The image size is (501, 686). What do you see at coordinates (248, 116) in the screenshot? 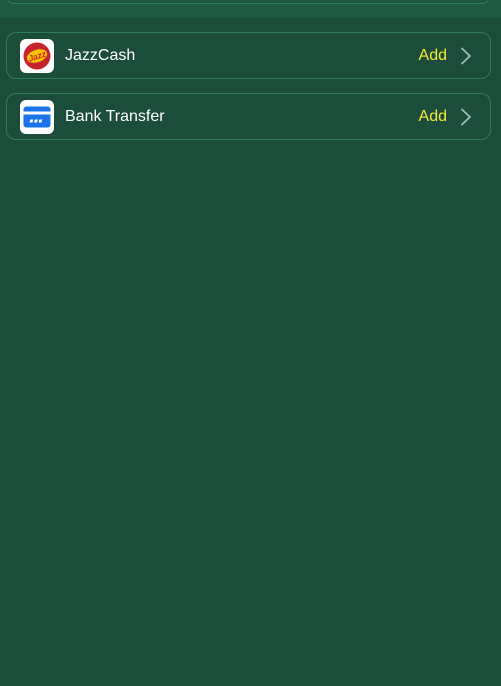
I see `payment-method-bank-transfer: Bank Transfer Add` at bounding box center [248, 116].